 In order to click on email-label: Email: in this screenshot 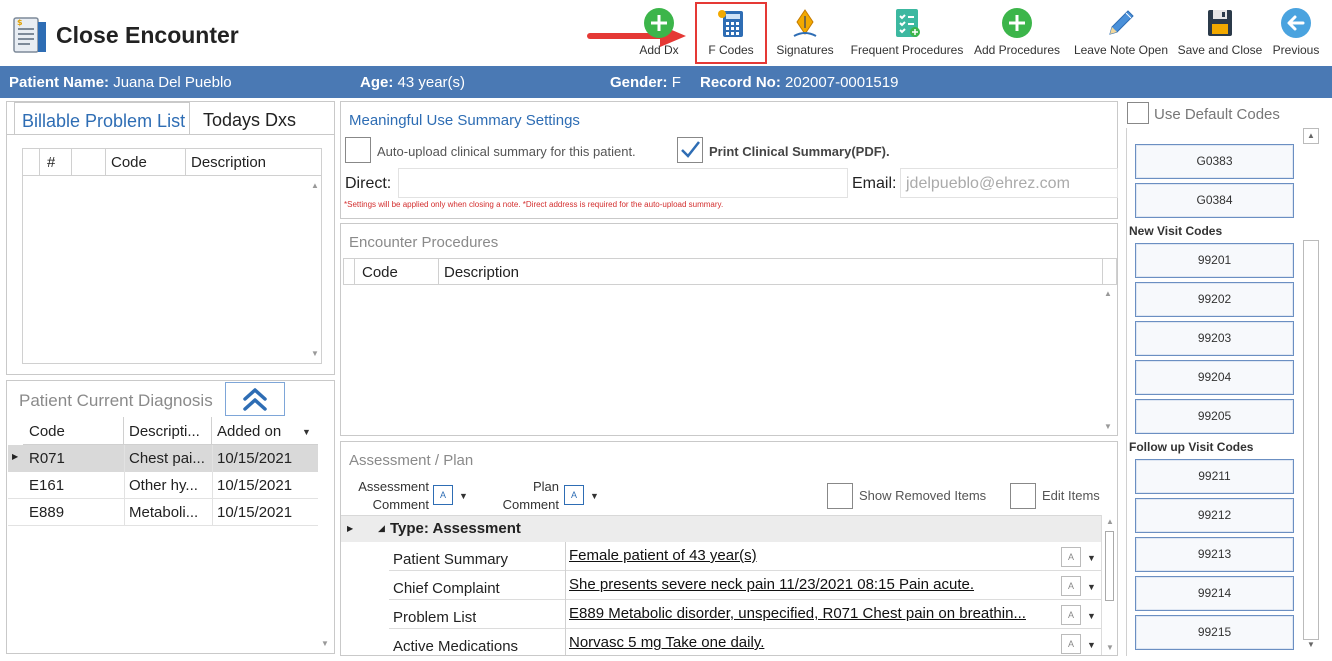, I will do `click(874, 183)`.